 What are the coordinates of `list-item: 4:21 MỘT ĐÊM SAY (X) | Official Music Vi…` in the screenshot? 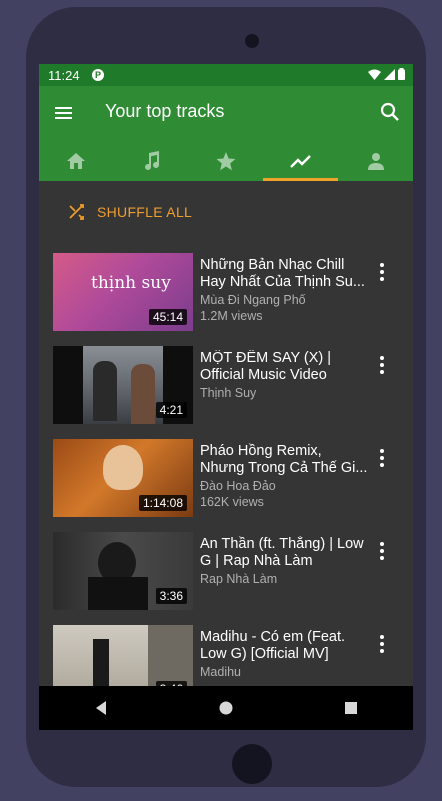 It's located at (226, 384).